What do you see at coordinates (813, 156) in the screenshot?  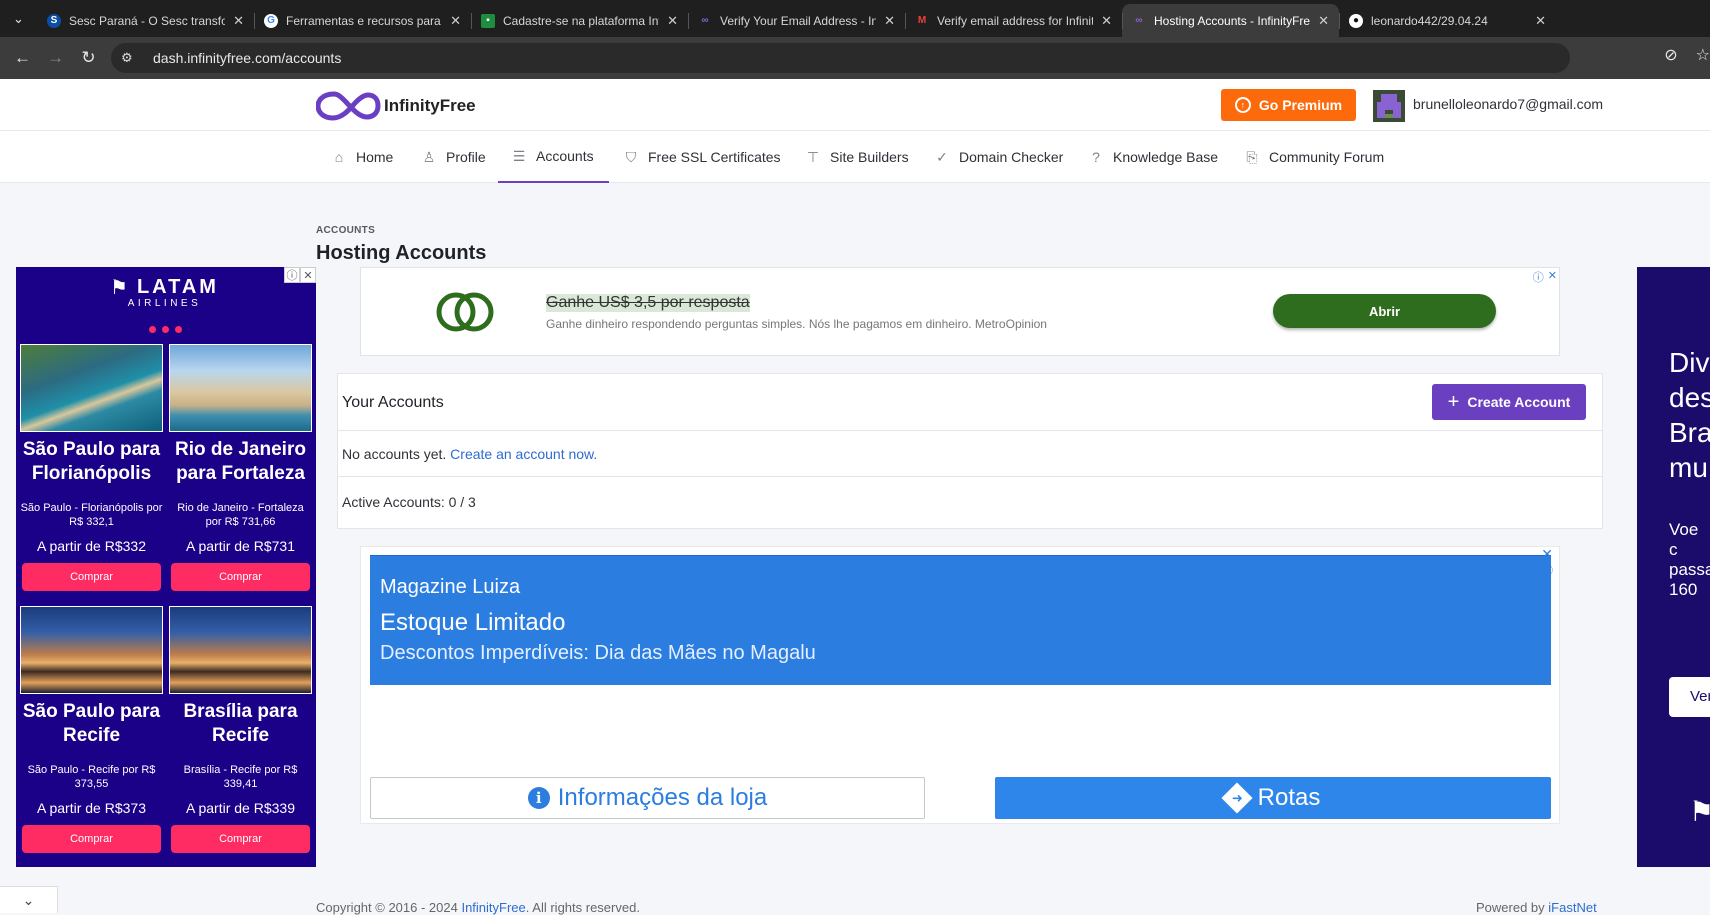 I see `paint-roller-icon: ⊤` at bounding box center [813, 156].